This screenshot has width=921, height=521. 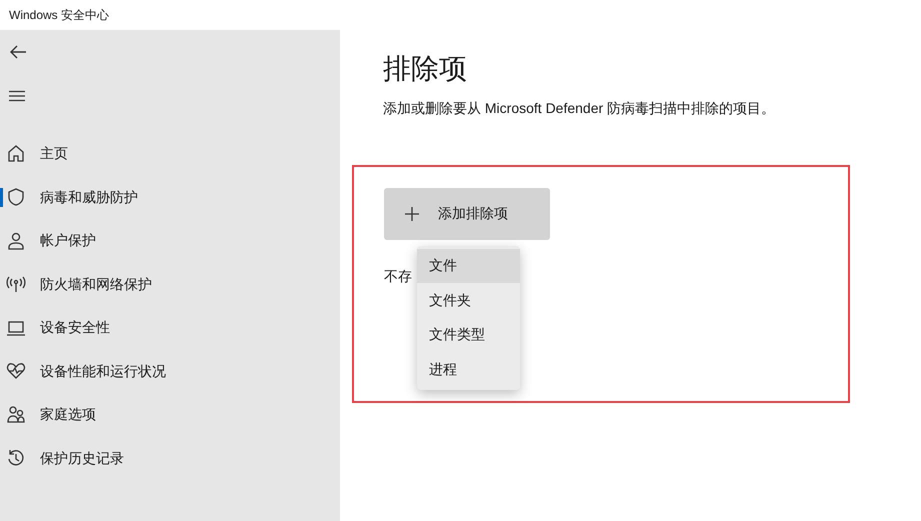 What do you see at coordinates (18, 52) in the screenshot?
I see `back-arrow-icon` at bounding box center [18, 52].